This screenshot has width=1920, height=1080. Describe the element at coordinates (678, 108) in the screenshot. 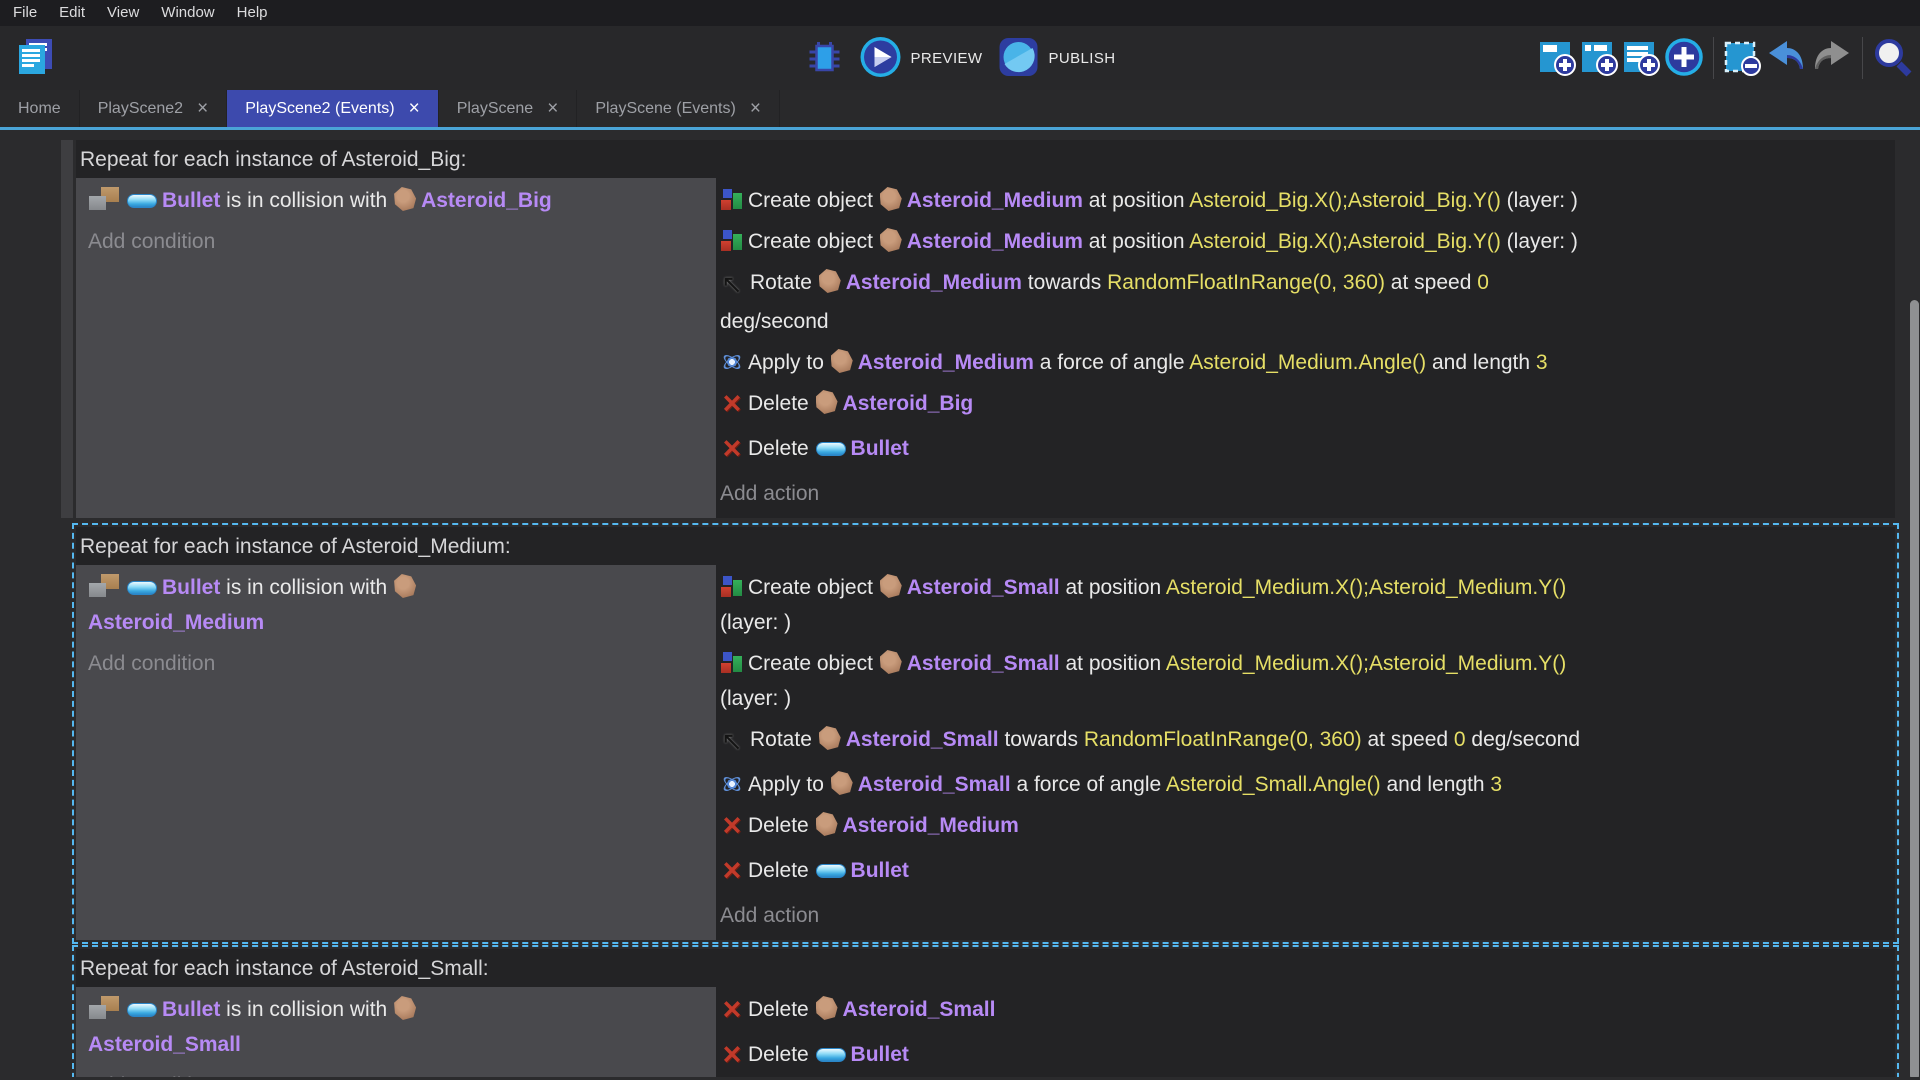

I see `tab-playscene-events: PlayScene (Events) ×` at that location.